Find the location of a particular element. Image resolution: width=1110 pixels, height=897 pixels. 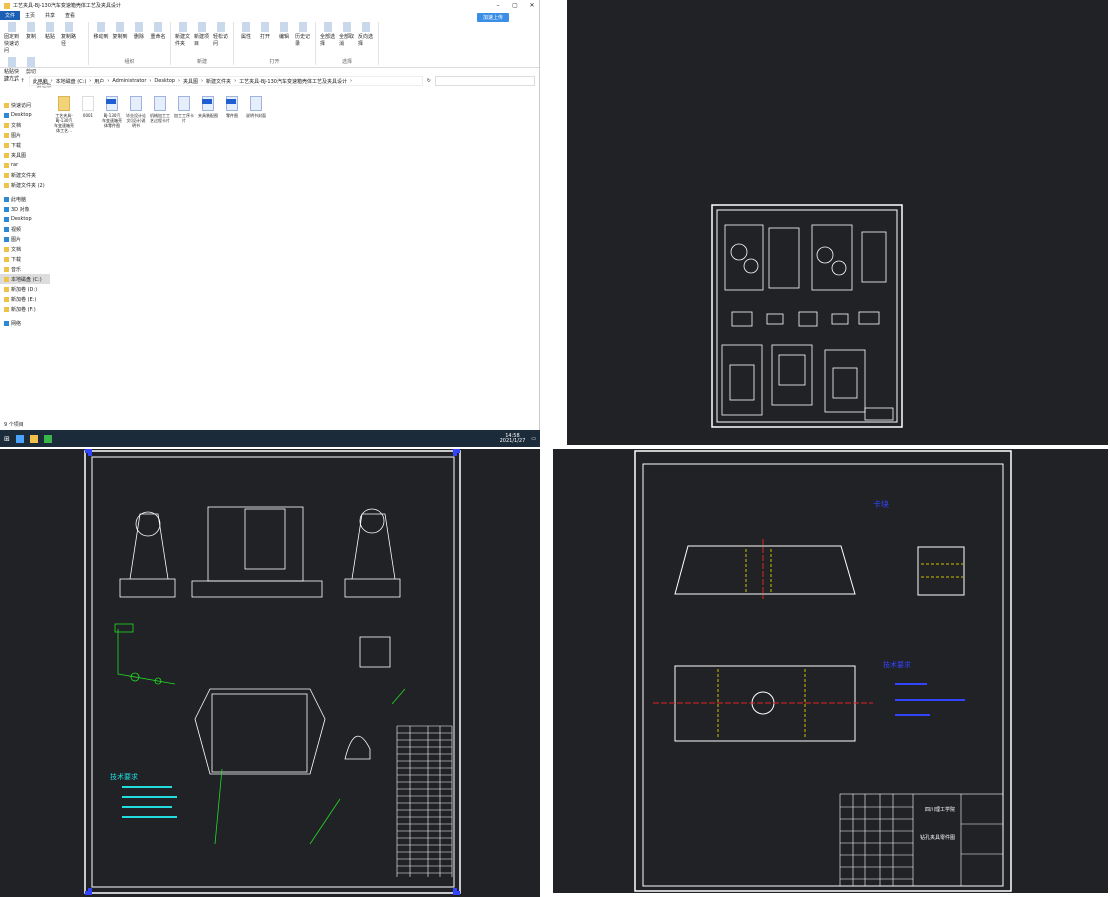

file-item: BJ-130汽车变速箱壳体零件图 is located at coordinates (112, 112).